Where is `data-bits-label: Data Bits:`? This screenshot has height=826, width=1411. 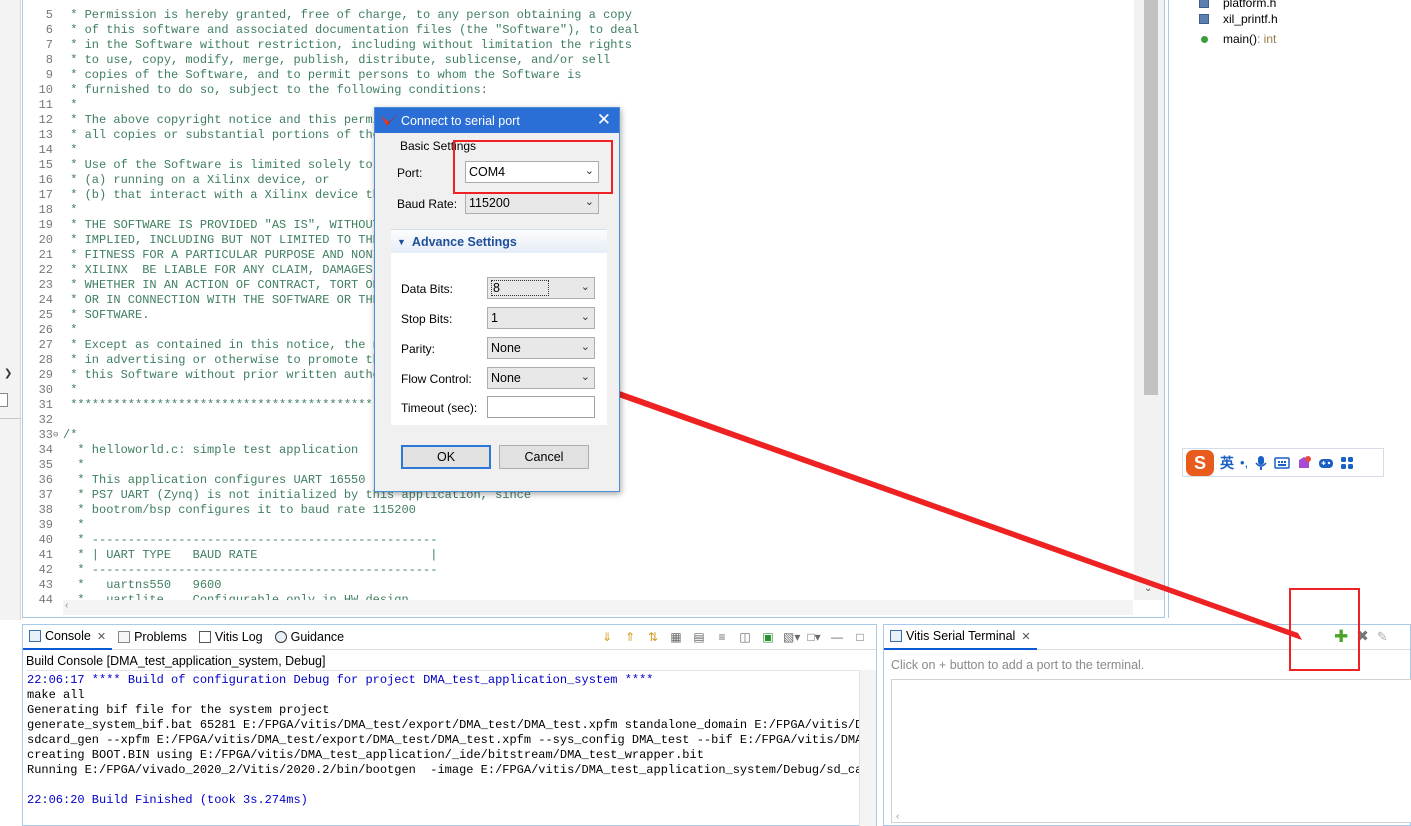
data-bits-label: Data Bits: is located at coordinates (427, 289).